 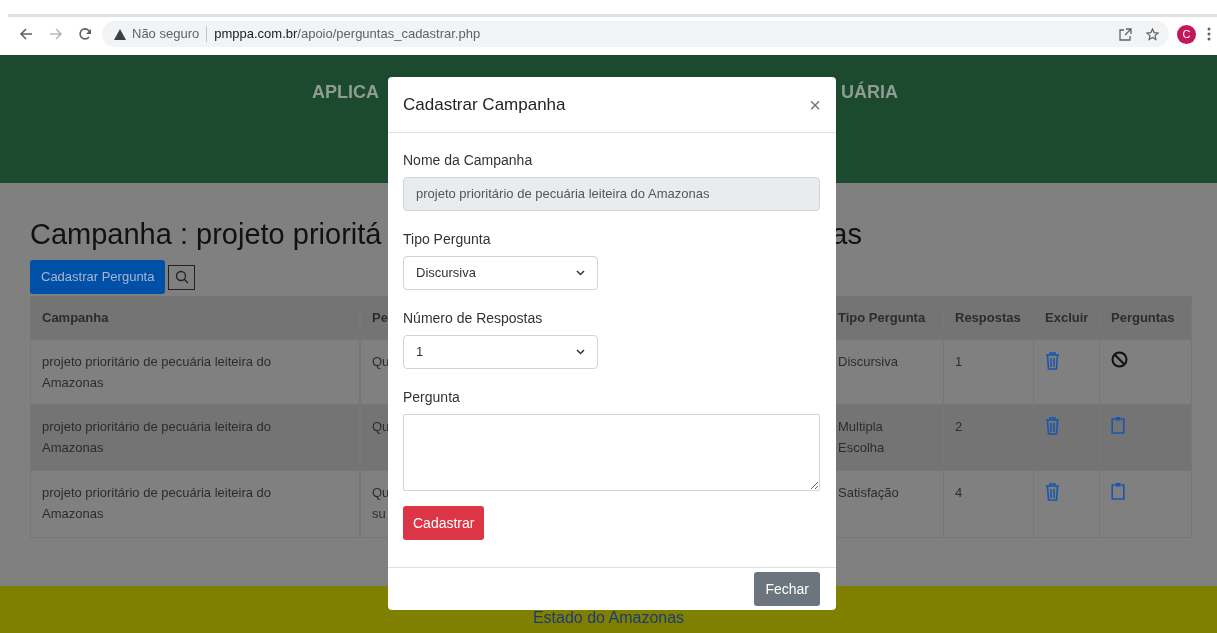 I want to click on table-cell: Discursiva, so click(x=868, y=361).